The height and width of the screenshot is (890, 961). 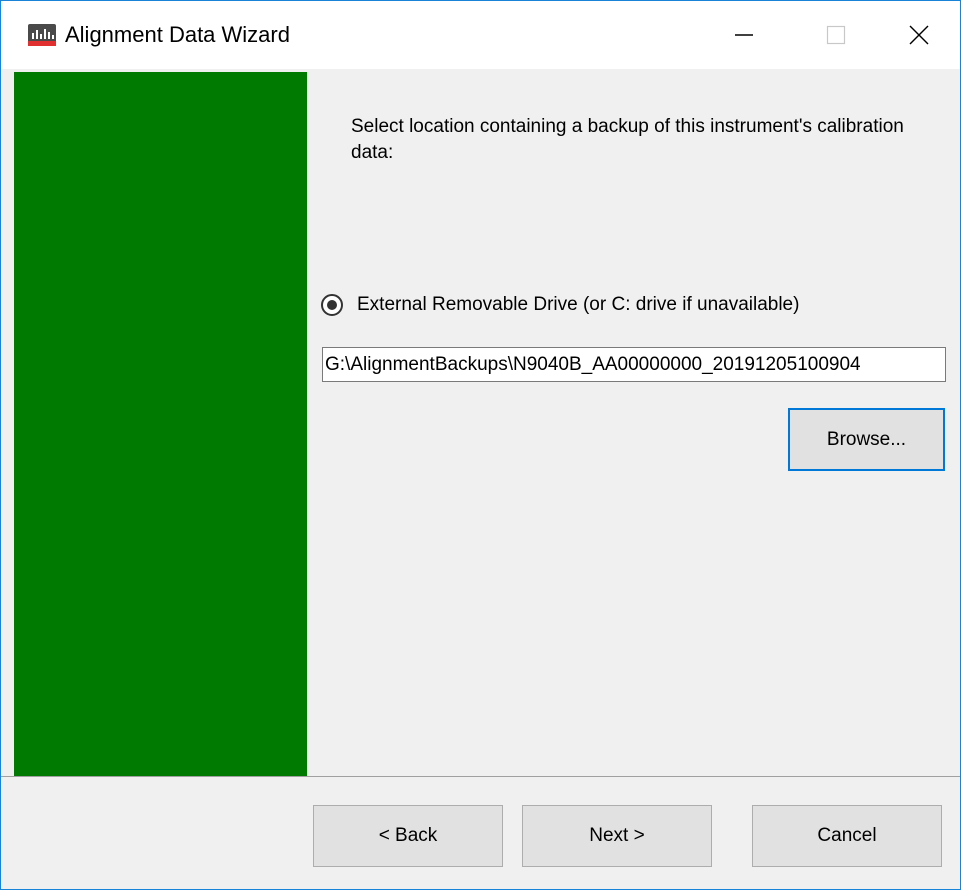 I want to click on backup-path-field, so click(x=634, y=364).